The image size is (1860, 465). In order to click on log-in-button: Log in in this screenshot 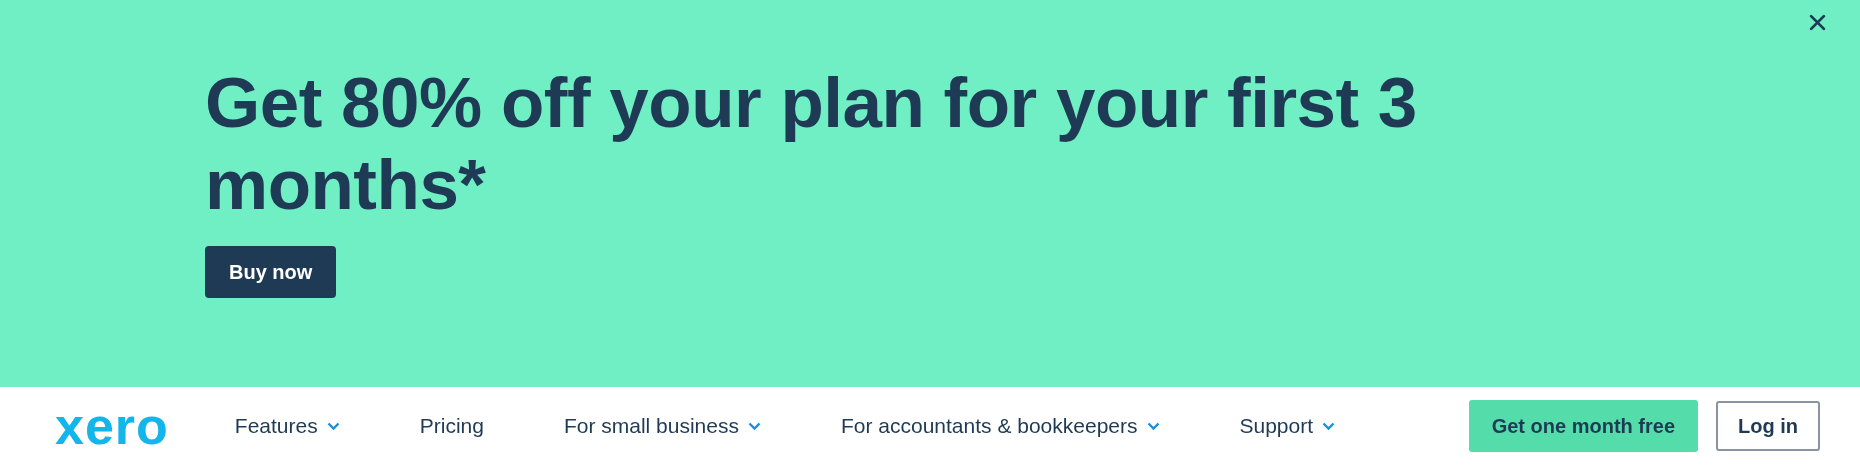, I will do `click(1768, 426)`.